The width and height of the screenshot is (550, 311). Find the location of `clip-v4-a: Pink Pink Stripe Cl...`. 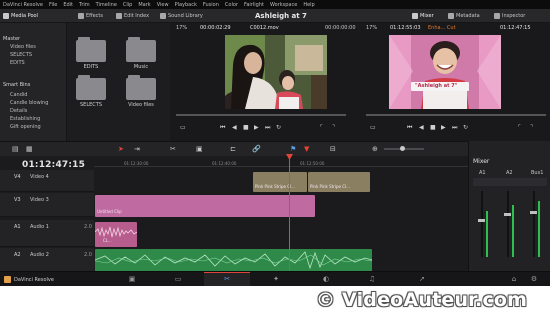

clip-v4-a: Pink Pink Stripe Cl... is located at coordinates (280, 182).